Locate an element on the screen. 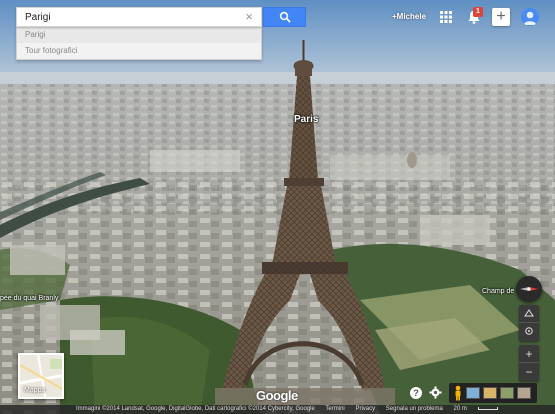  share-button: + is located at coordinates (501, 17).